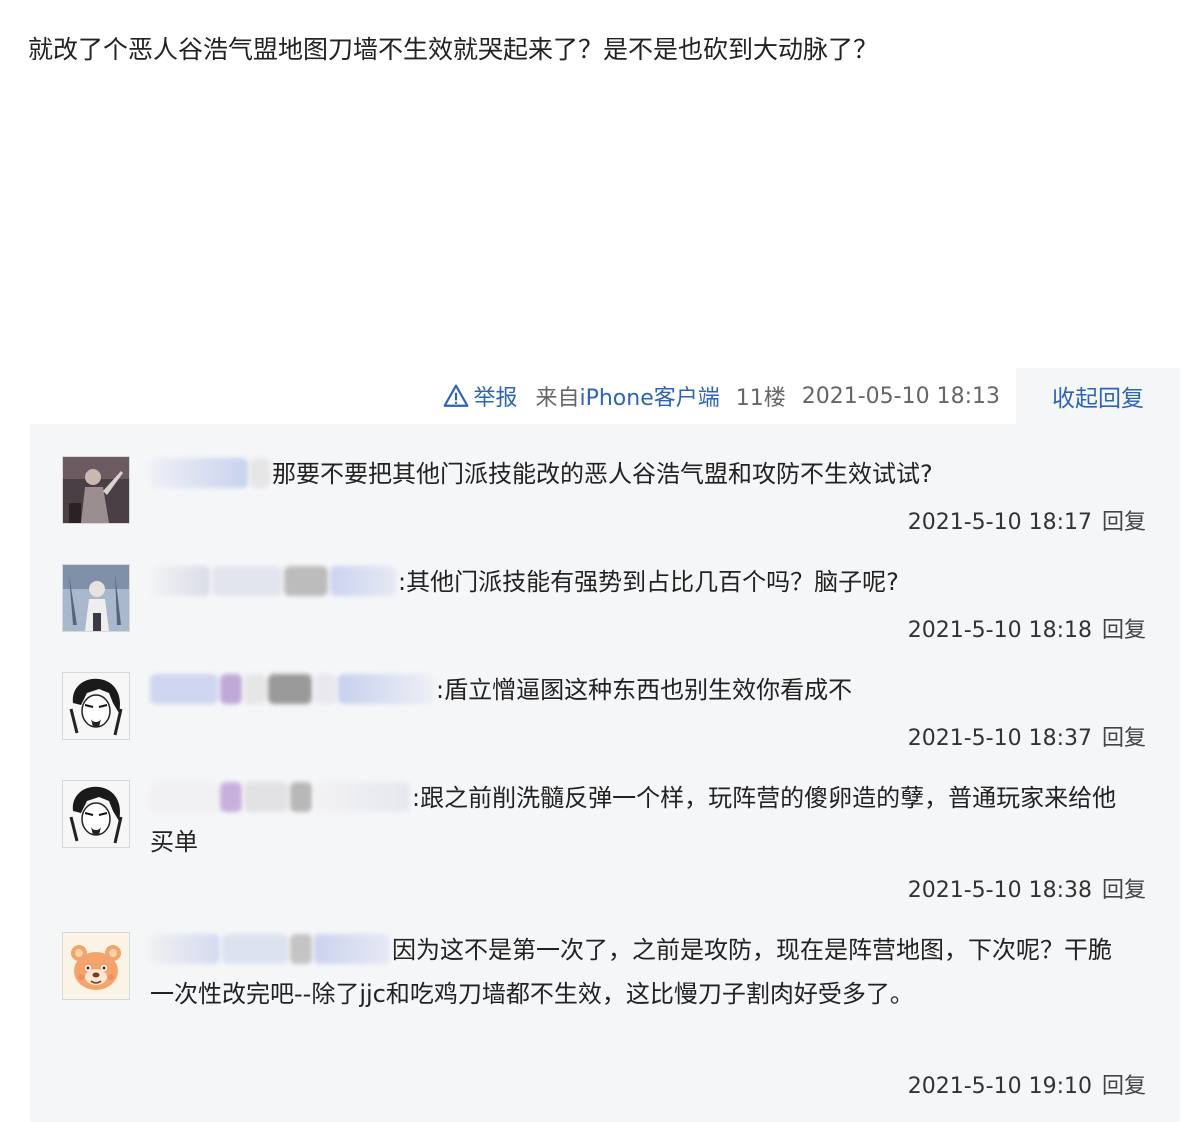 The image size is (1202, 1122). I want to click on reply-footer: 2021-5-10 19:10 回复, so click(1027, 1084).